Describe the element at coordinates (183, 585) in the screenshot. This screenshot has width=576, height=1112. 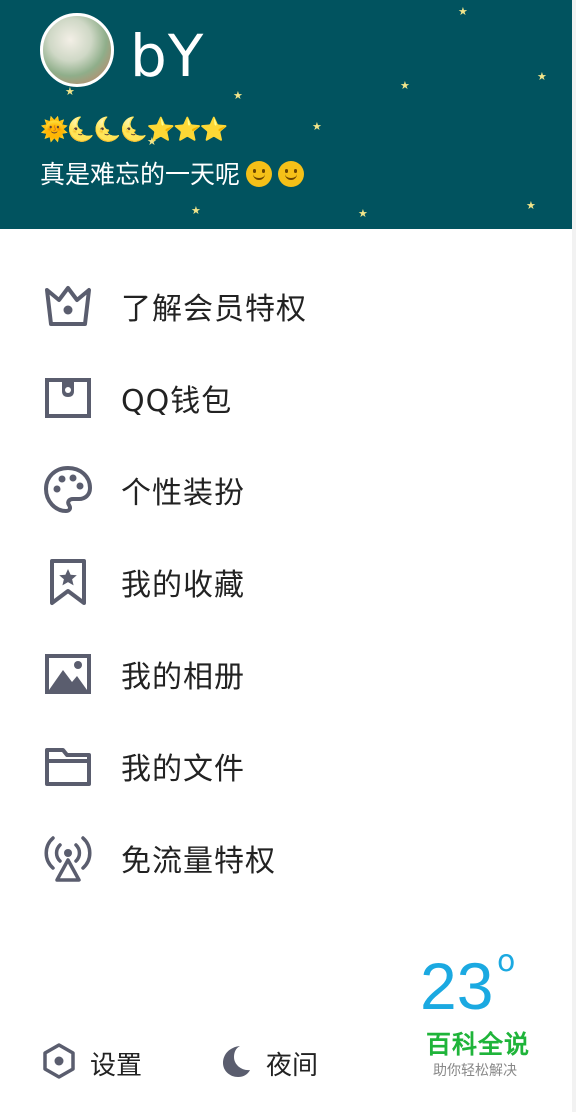
I see `menu-item-label: 我的收藏` at that location.